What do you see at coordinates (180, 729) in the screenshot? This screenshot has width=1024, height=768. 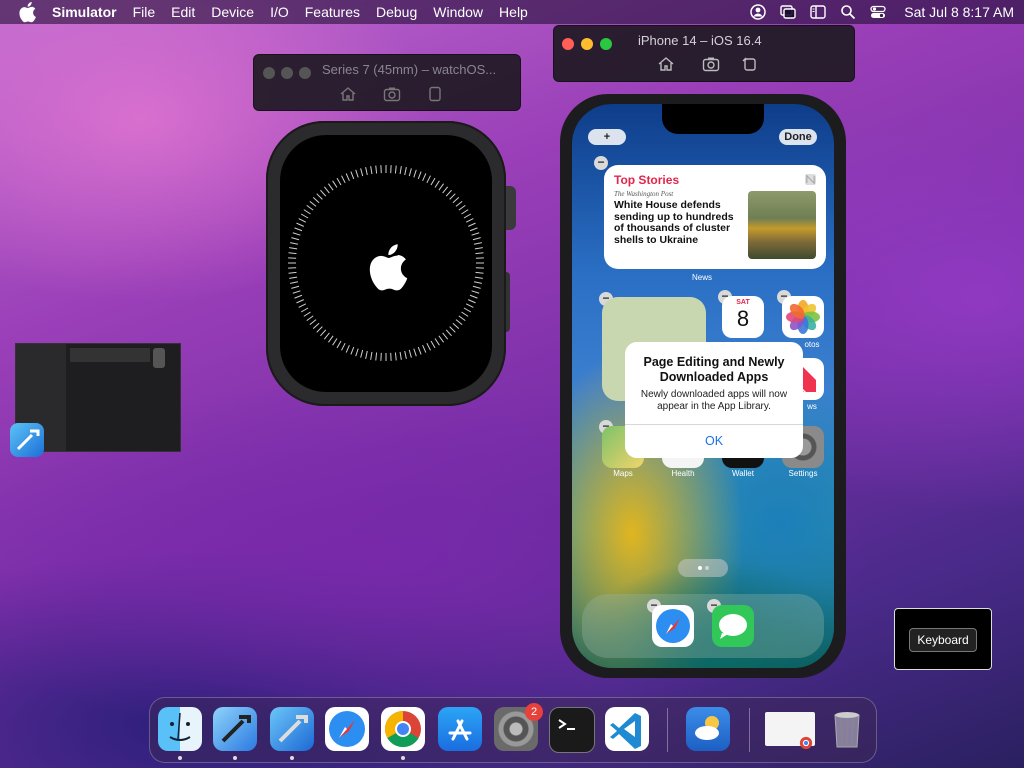 I see `finder-app-icon` at bounding box center [180, 729].